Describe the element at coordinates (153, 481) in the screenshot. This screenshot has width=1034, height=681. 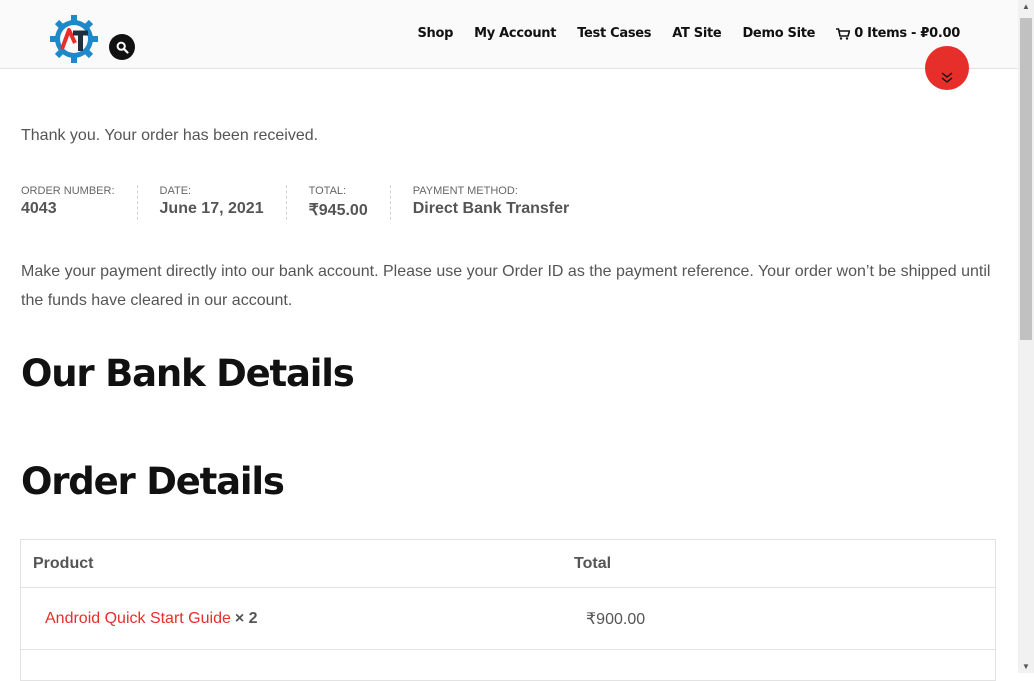
I see `order-details-heading: Order Details` at that location.